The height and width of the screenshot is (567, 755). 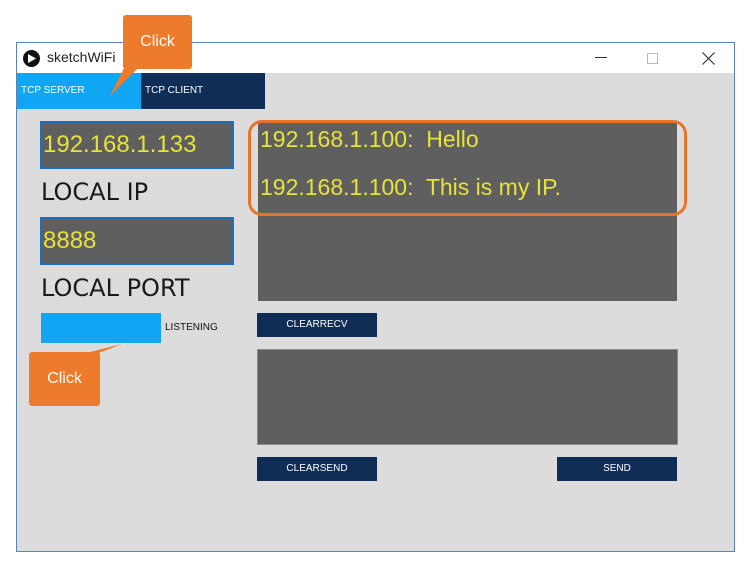 I want to click on send-button: SEND, so click(x=617, y=469).